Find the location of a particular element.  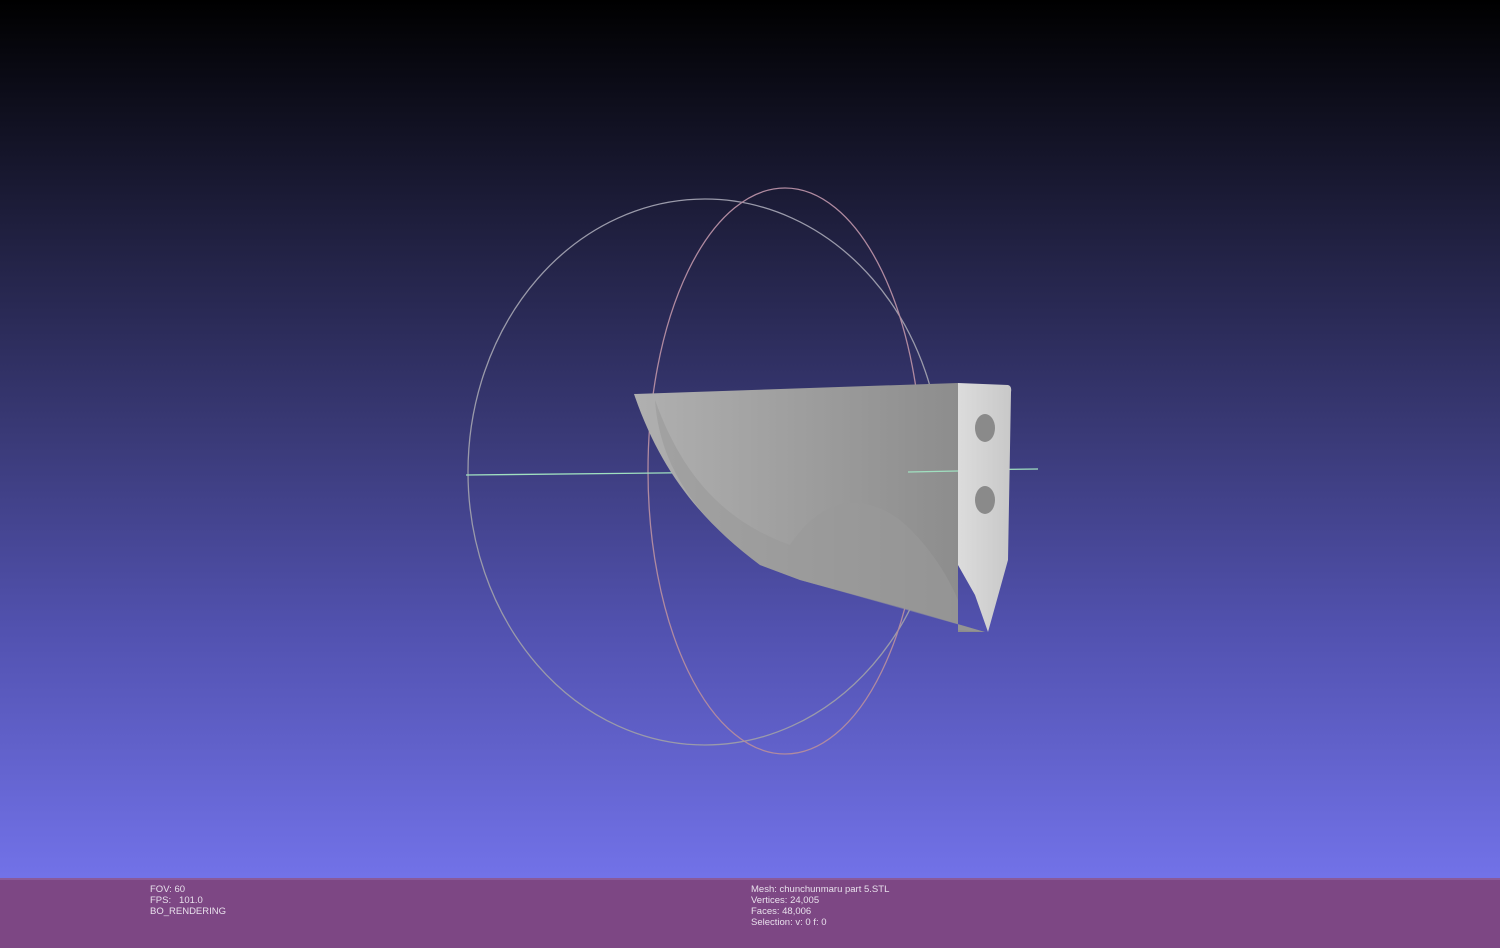

mounting-hole-bottom is located at coordinates (985, 500).